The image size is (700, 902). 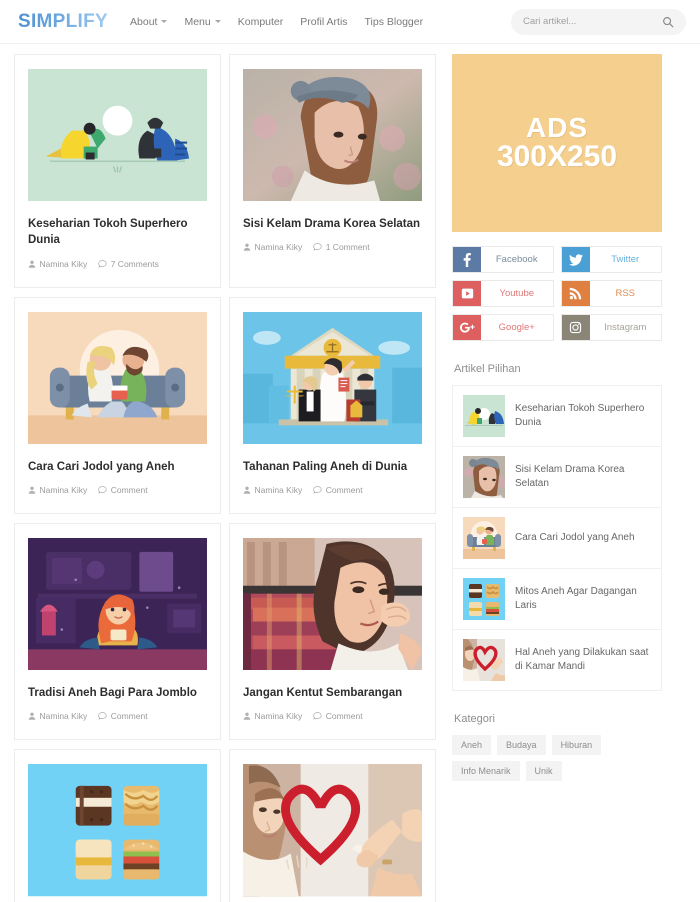 What do you see at coordinates (575, 293) in the screenshot?
I see `rss-icon` at bounding box center [575, 293].